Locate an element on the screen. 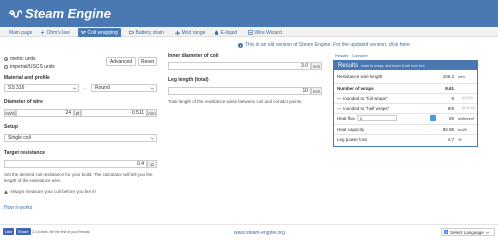 Image resolution: width=498 pixels, height=240 pixels. result-key: Heat capacity is located at coordinates (351, 129).